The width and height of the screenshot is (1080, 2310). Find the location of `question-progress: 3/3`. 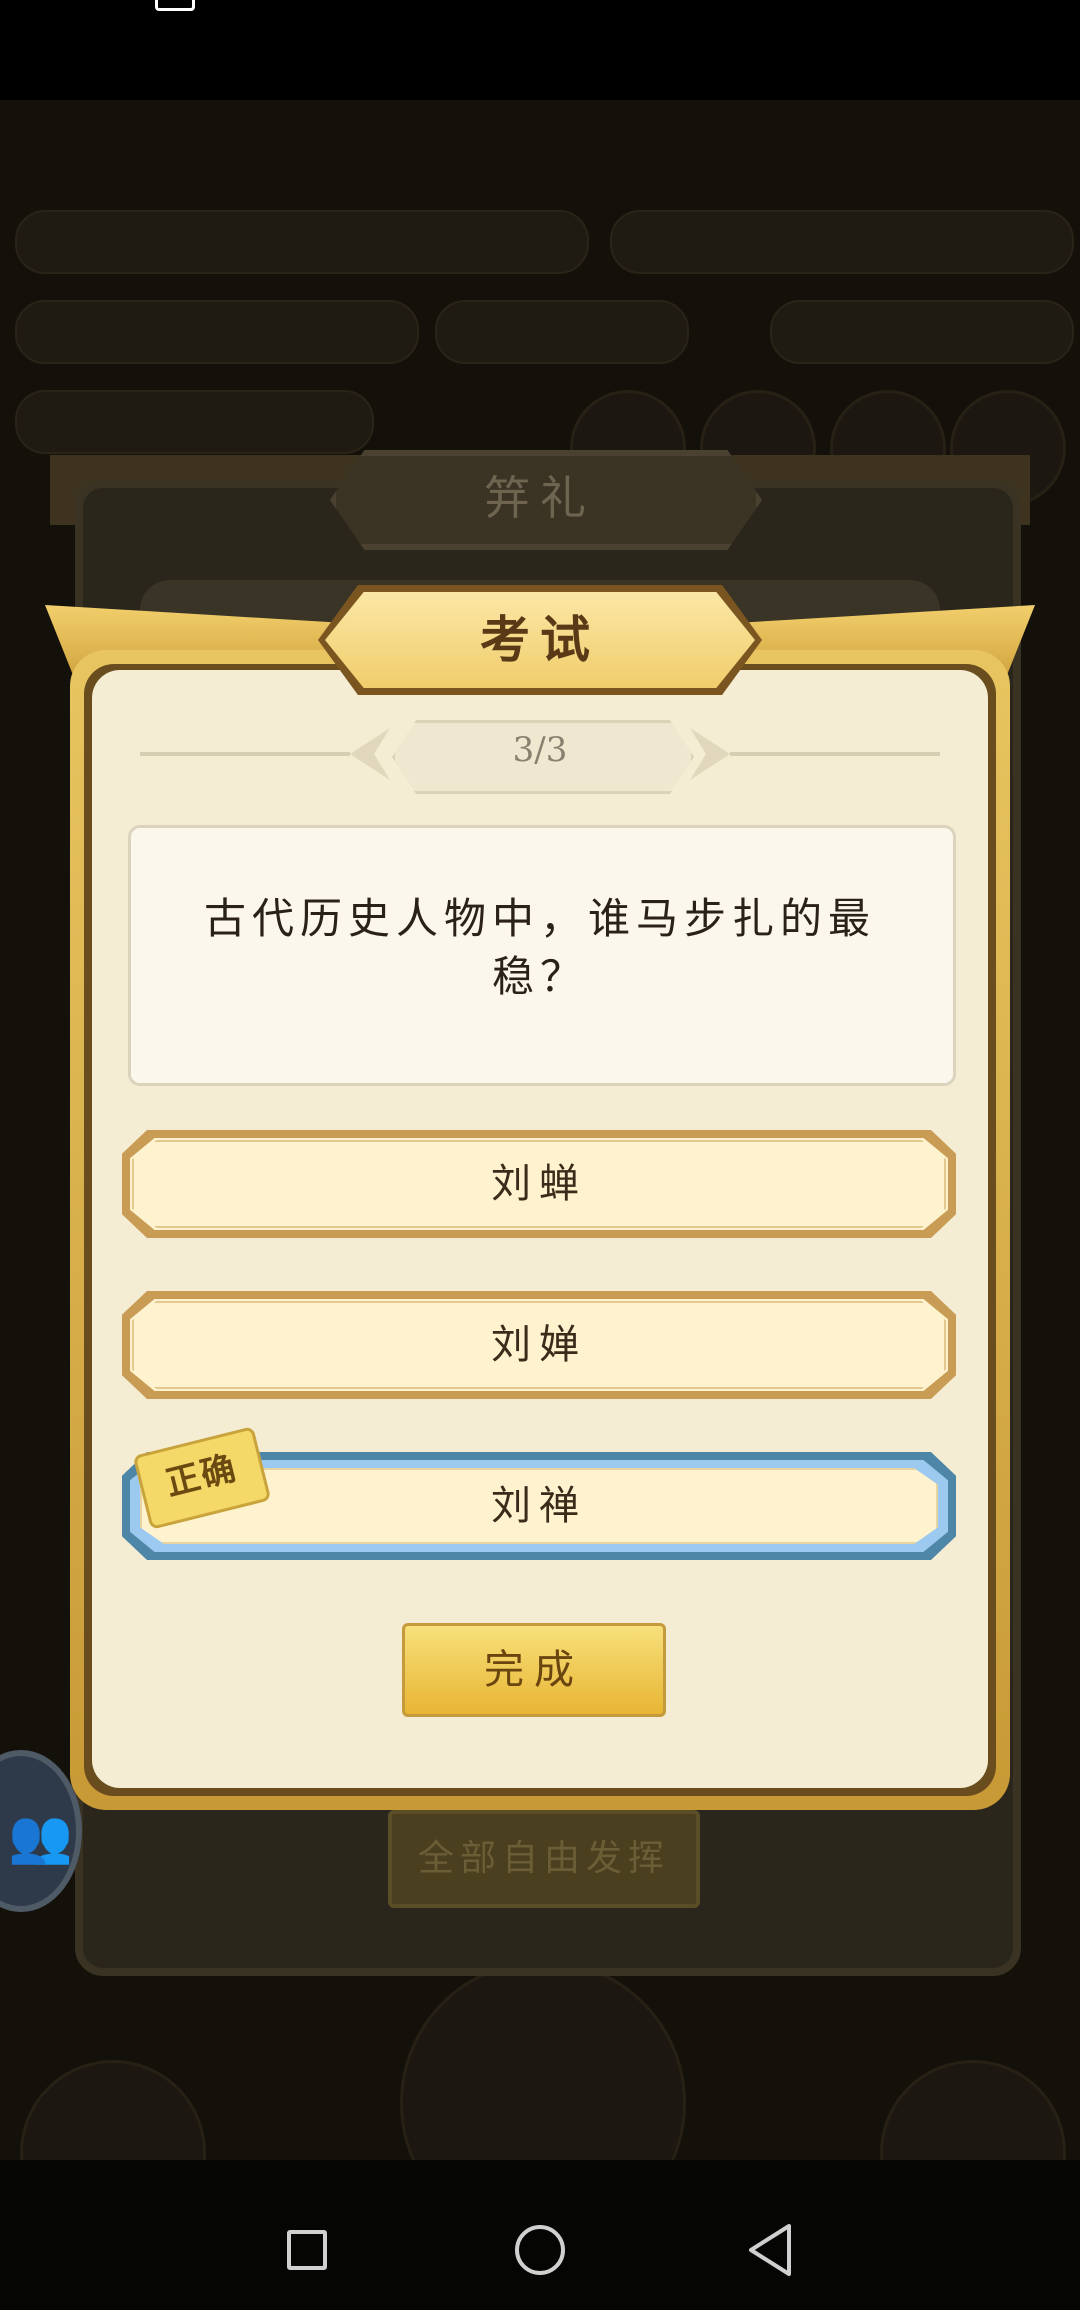

question-progress: 3/3 is located at coordinates (540, 750).